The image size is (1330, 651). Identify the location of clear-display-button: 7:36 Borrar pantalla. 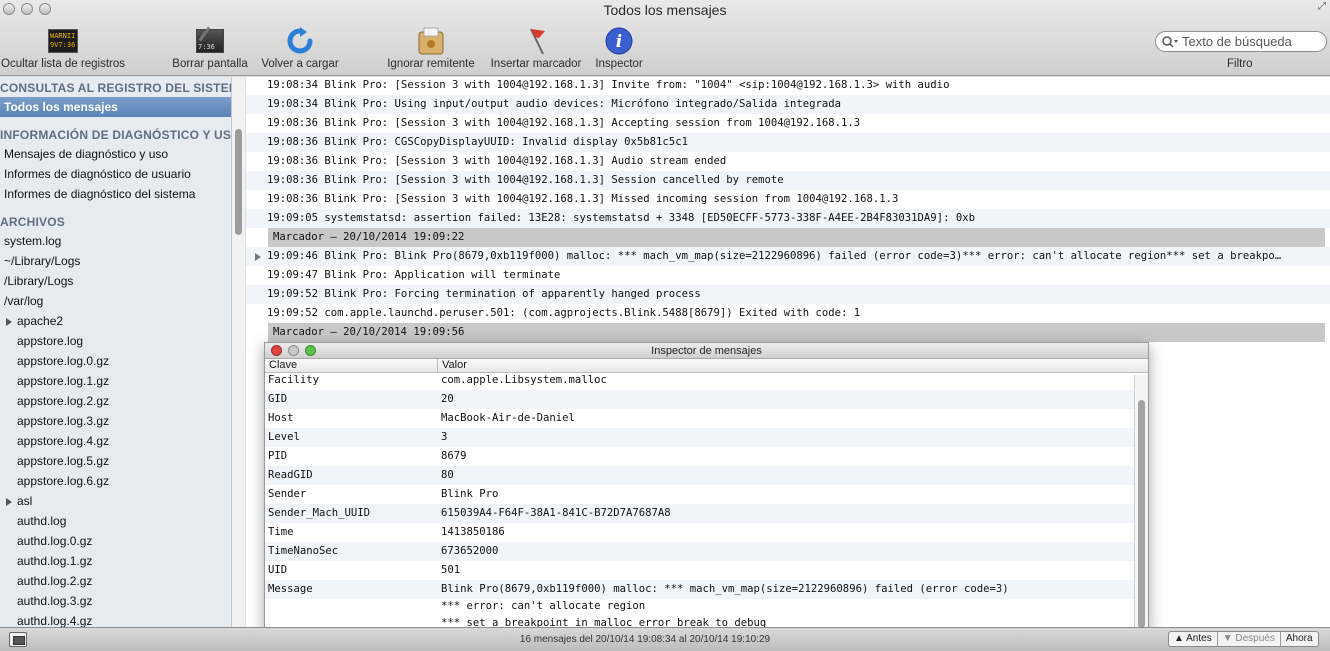
(210, 50).